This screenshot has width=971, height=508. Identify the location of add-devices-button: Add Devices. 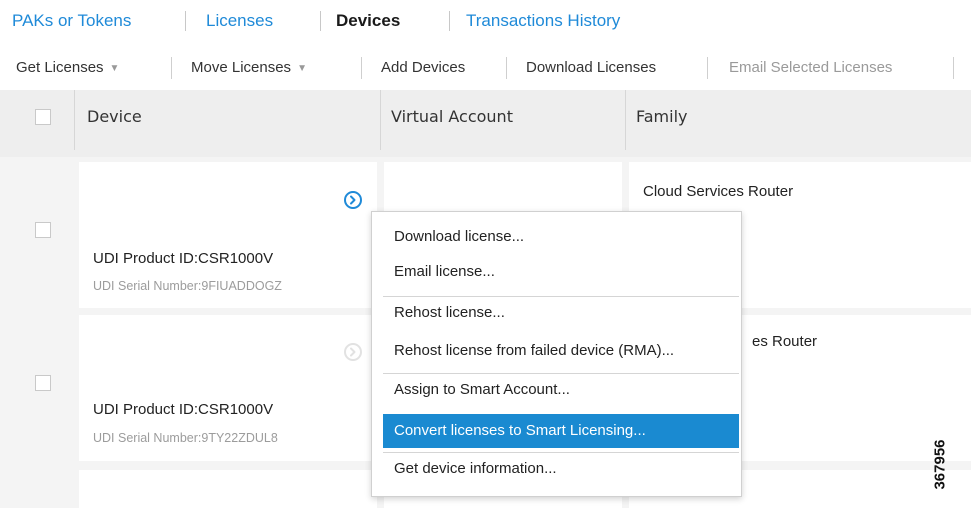
(423, 68).